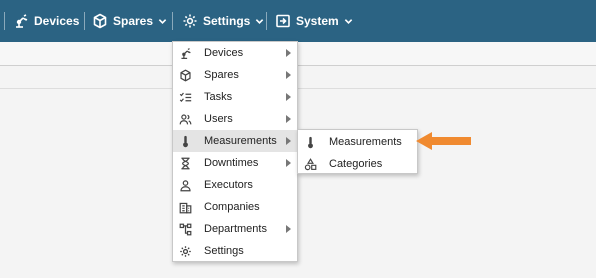  What do you see at coordinates (298, 54) in the screenshot?
I see `secondary-toolbar` at bounding box center [298, 54].